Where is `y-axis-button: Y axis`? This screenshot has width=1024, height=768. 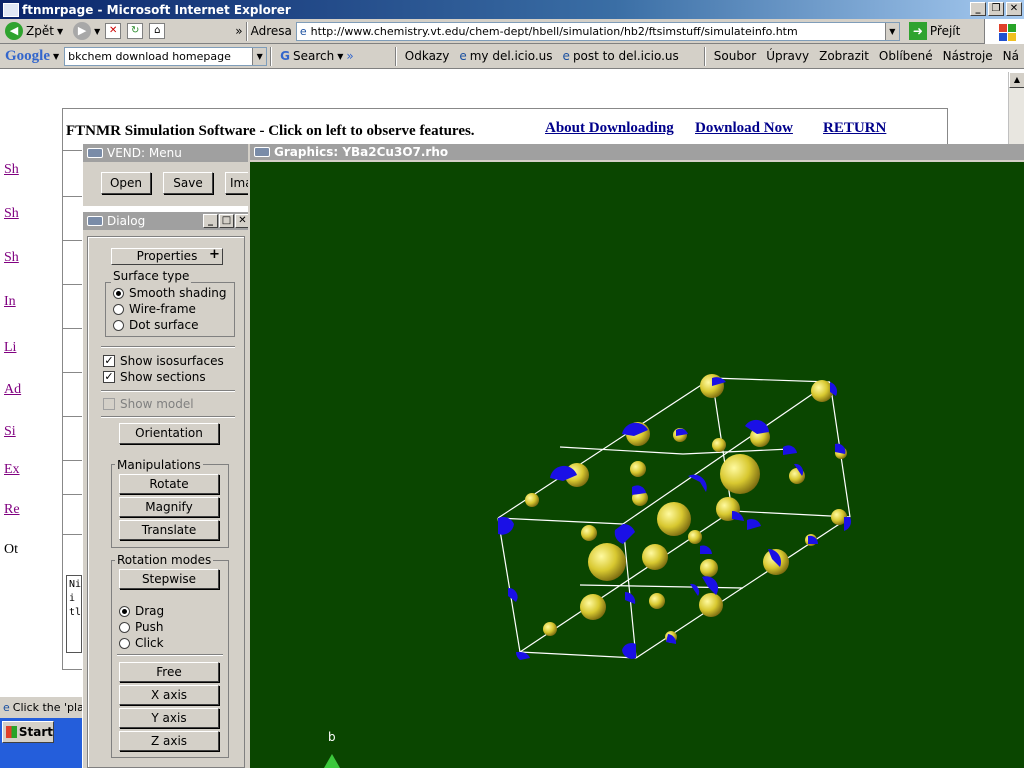
y-axis-button: Y axis is located at coordinates (169, 718).